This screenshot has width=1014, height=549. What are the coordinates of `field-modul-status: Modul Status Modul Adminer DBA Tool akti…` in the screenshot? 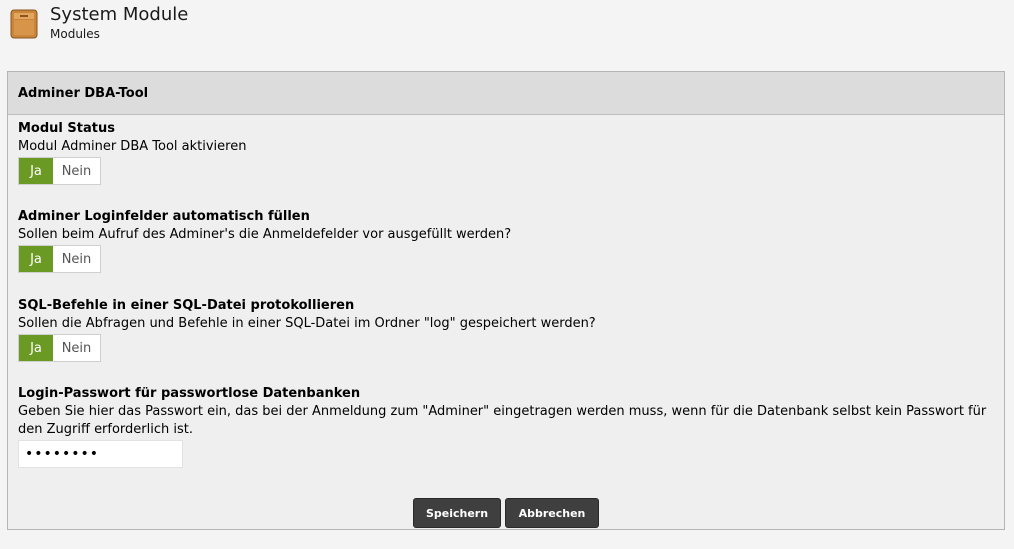 It's located at (505, 152).